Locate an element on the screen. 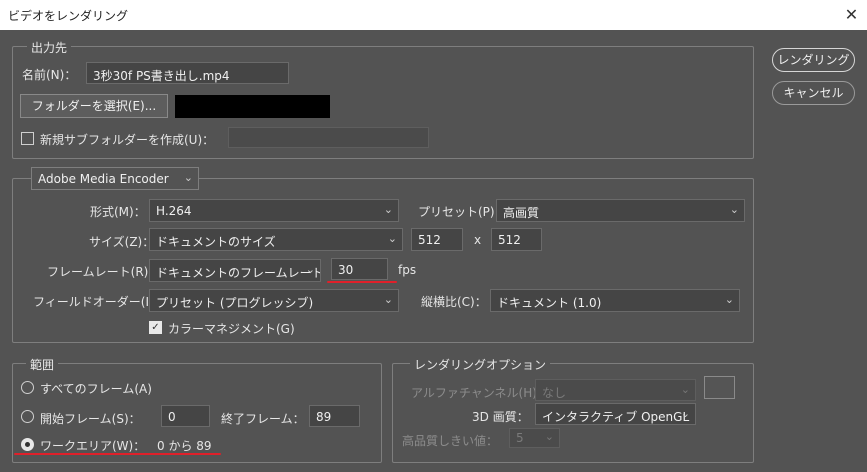 The height and width of the screenshot is (472, 867). fps-input: 30 is located at coordinates (359, 269).